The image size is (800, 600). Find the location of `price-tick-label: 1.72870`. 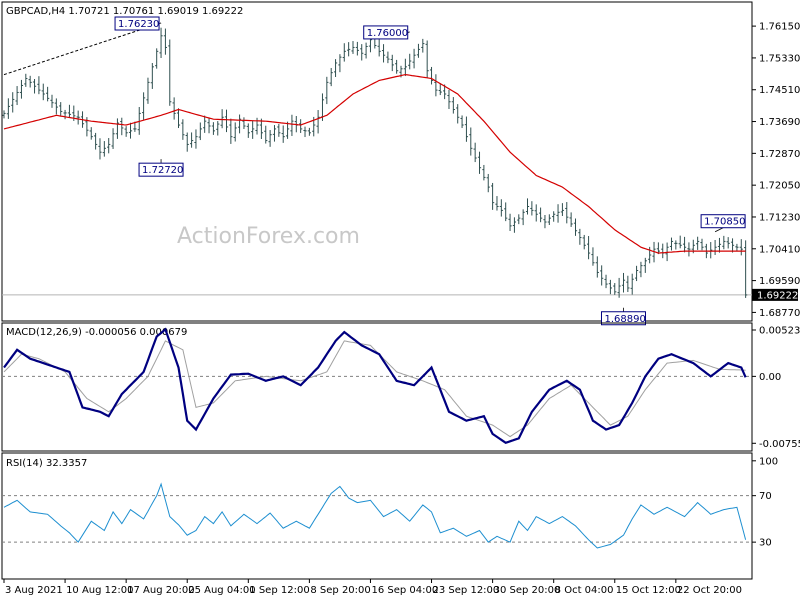

price-tick-label: 1.72870 is located at coordinates (779, 154).